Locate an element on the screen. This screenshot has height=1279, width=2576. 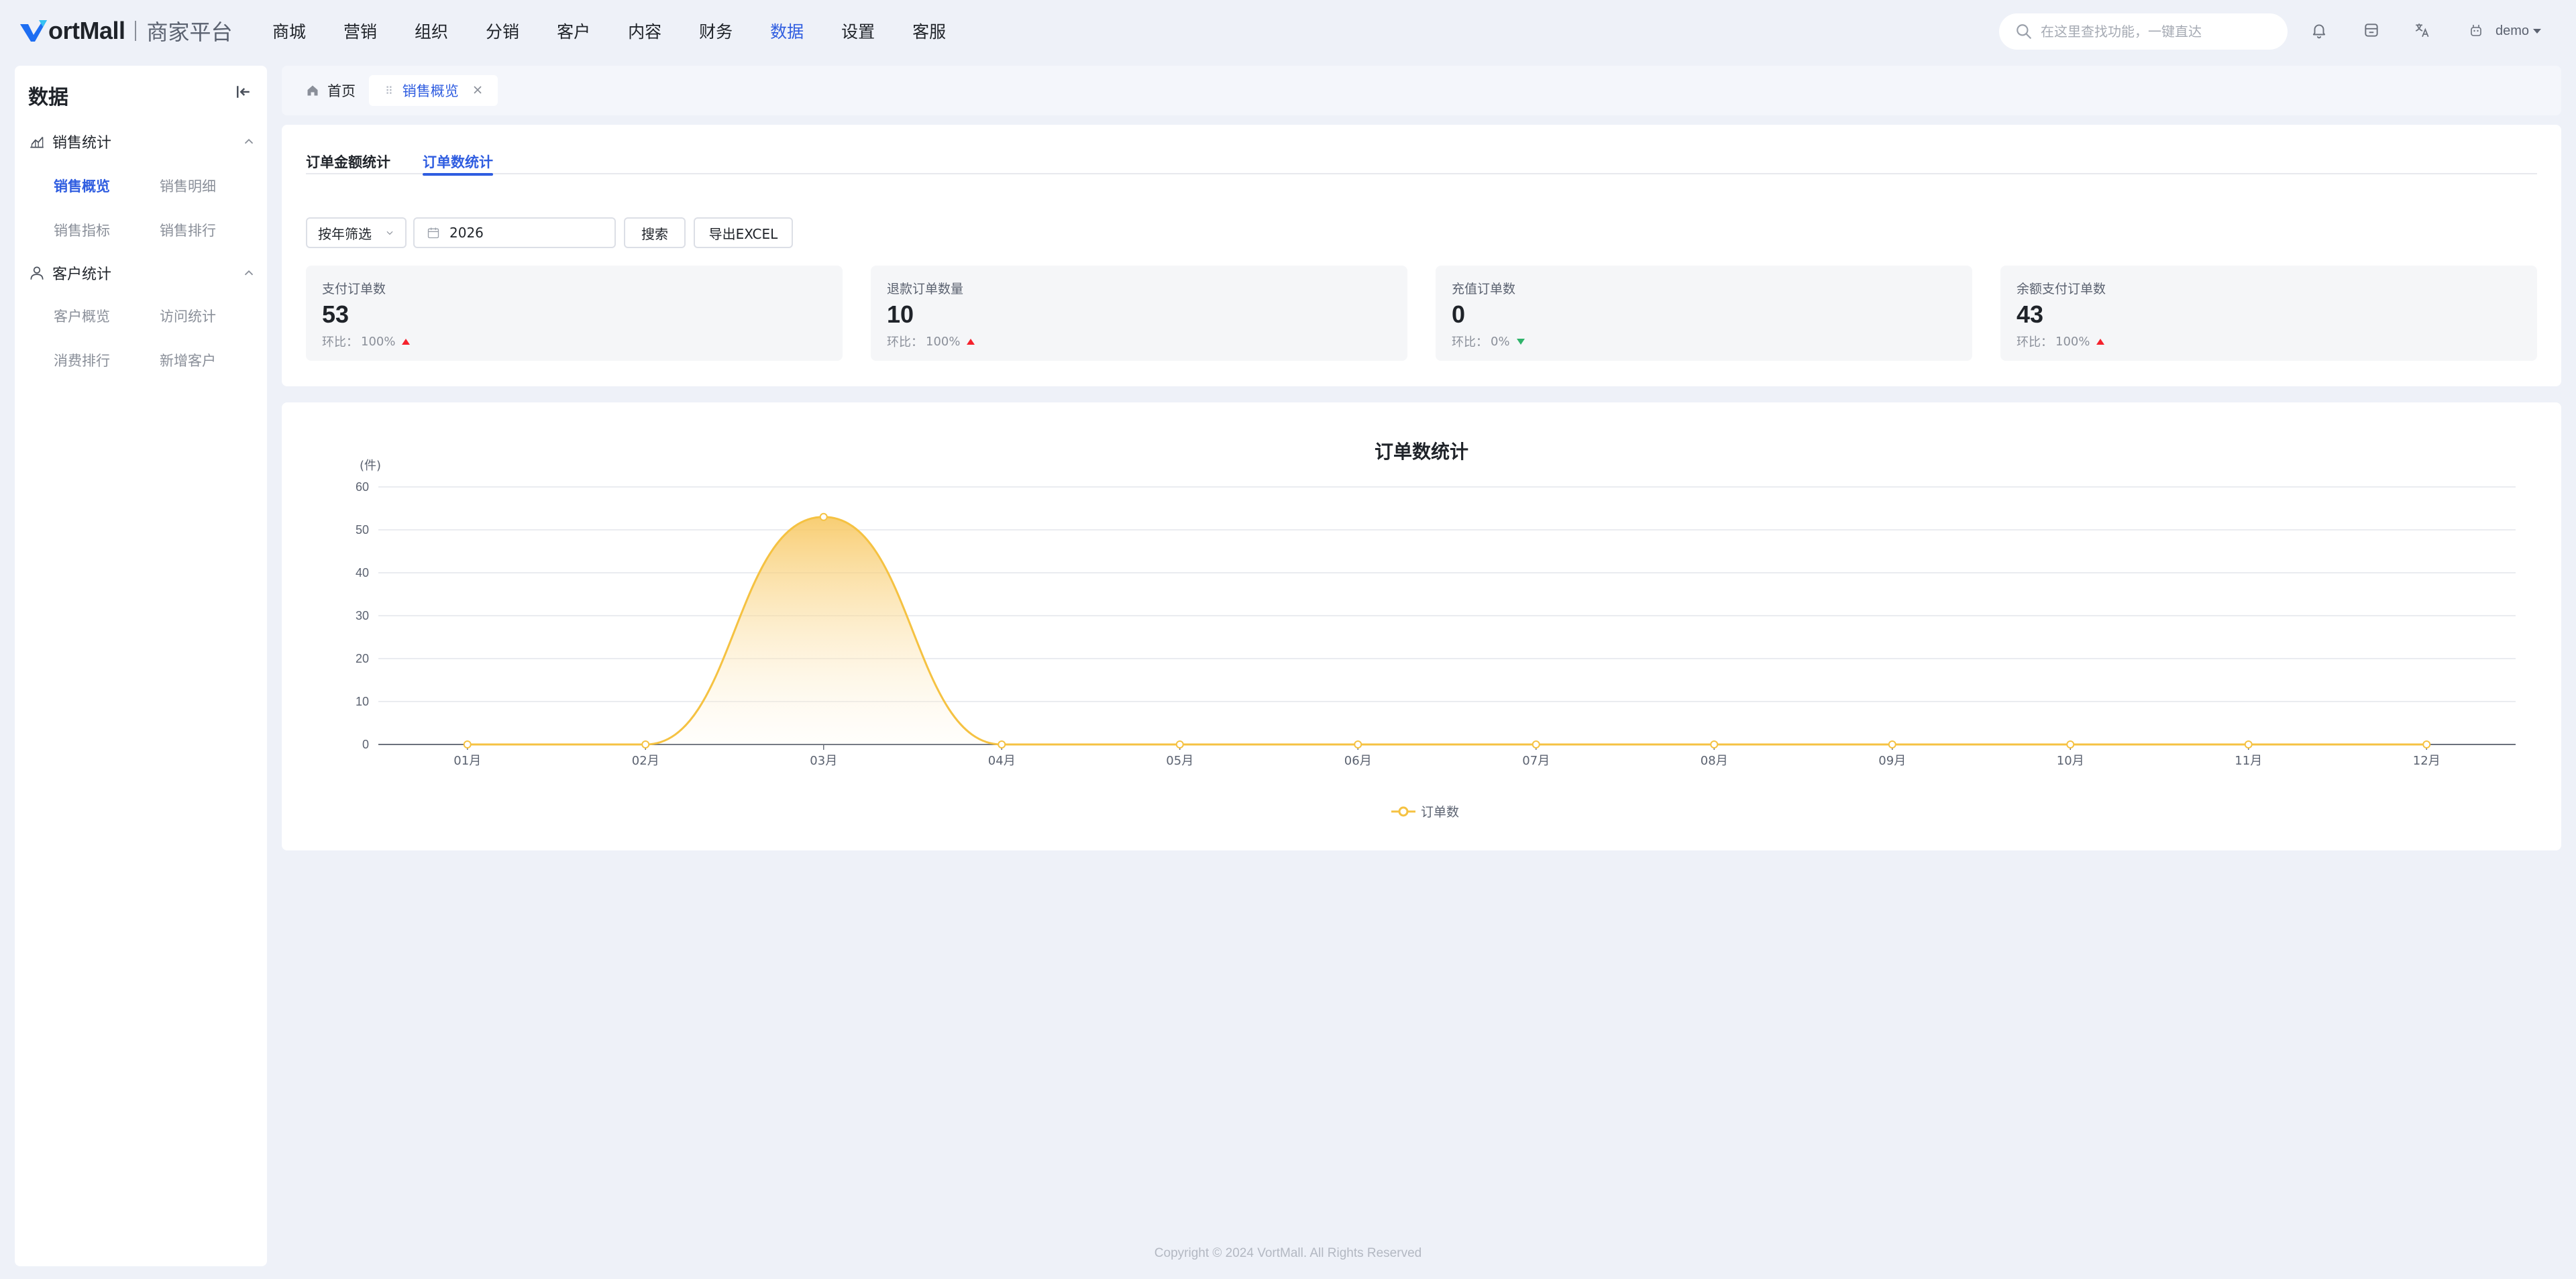
vortmall-logo-icon is located at coordinates (33, 31).